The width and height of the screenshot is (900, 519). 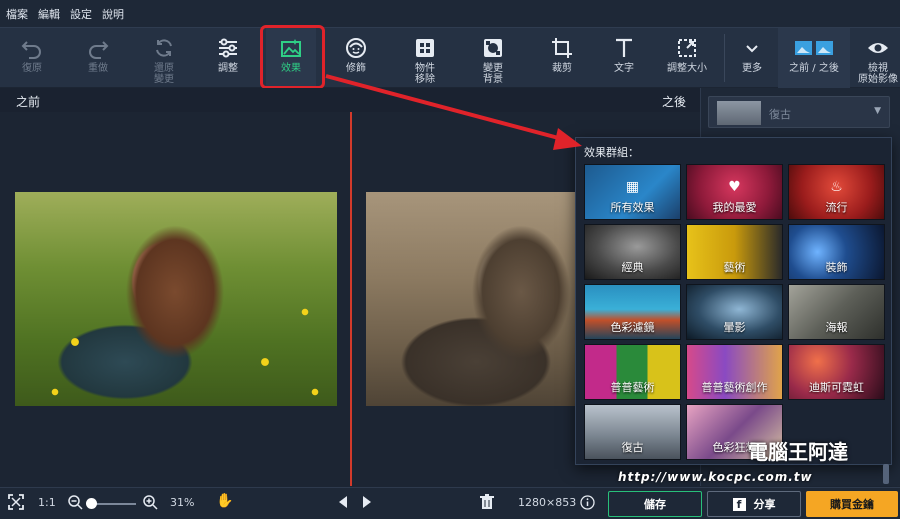 What do you see at coordinates (17, 14) in the screenshot?
I see `menu-file: 檔案` at bounding box center [17, 14].